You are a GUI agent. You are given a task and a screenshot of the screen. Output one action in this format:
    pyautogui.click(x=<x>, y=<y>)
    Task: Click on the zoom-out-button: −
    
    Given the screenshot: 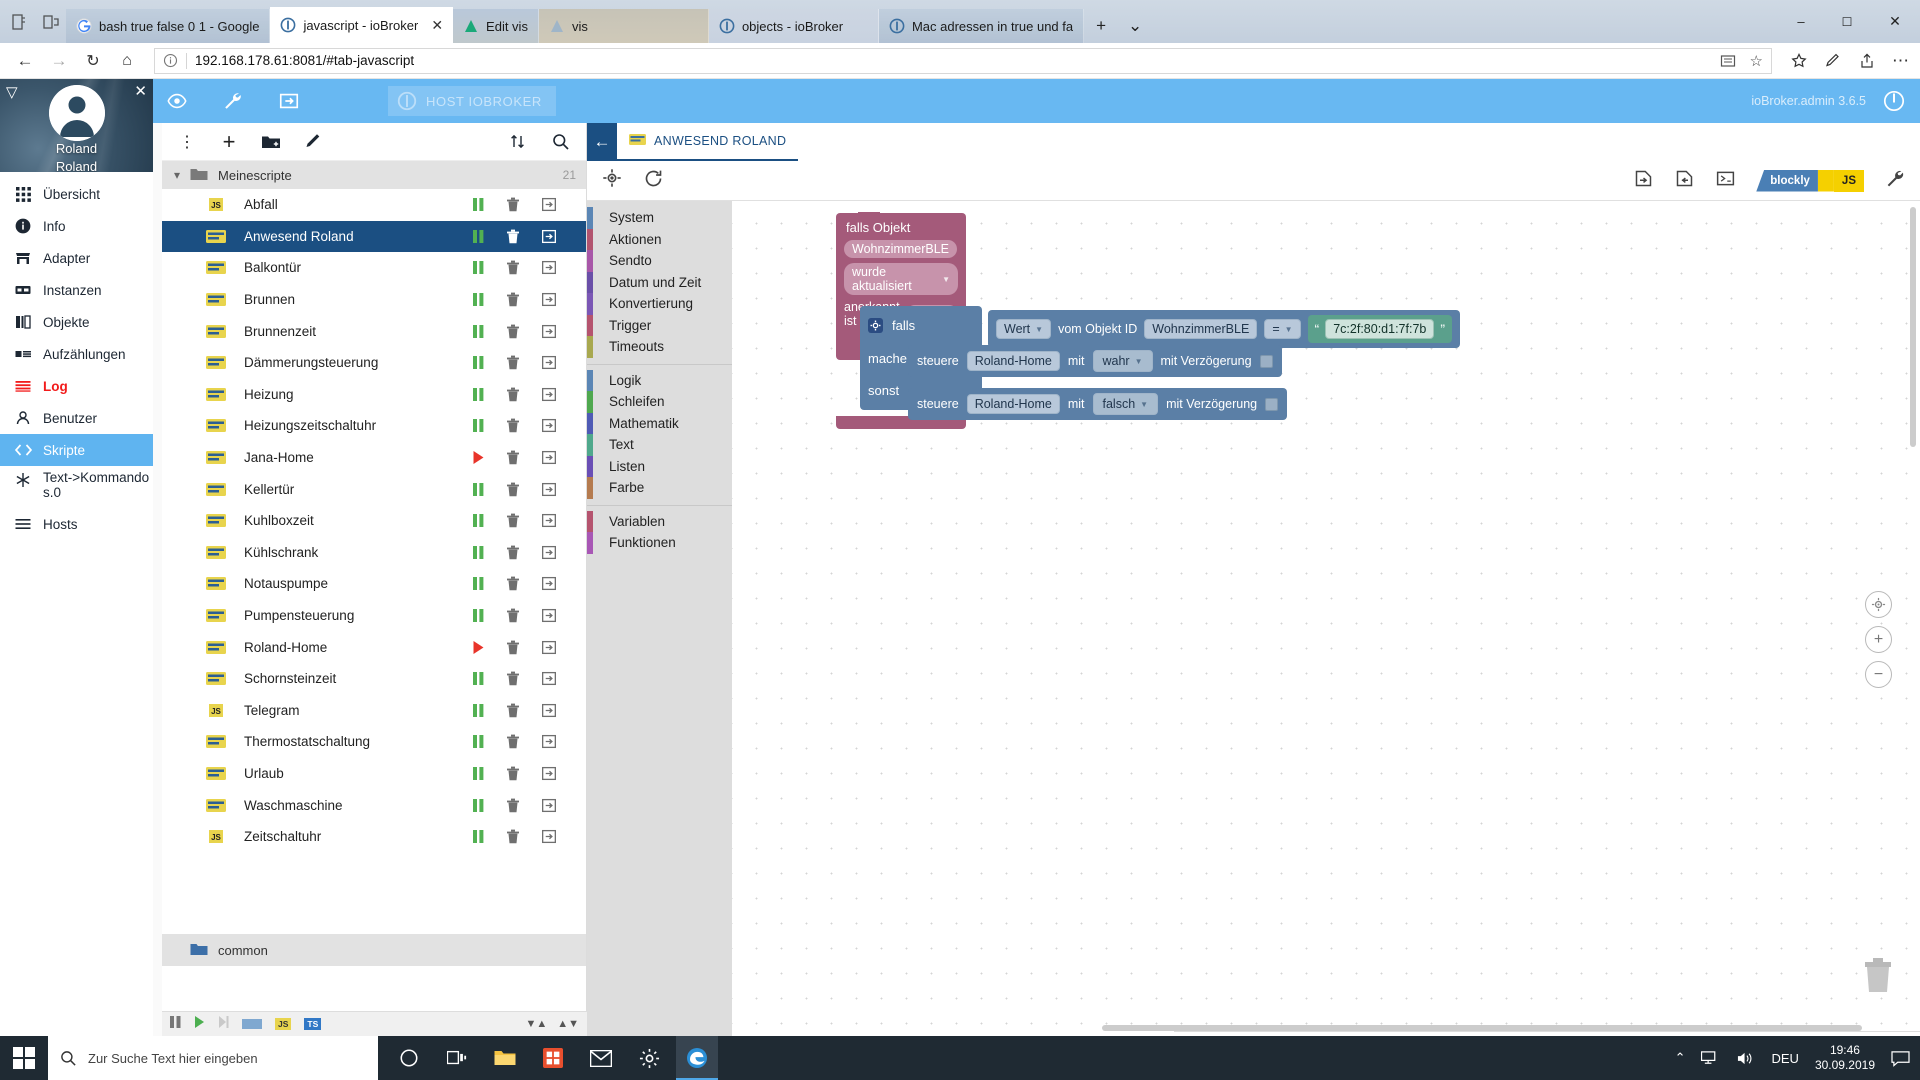 What is the action you would take?
    pyautogui.click(x=1878, y=674)
    